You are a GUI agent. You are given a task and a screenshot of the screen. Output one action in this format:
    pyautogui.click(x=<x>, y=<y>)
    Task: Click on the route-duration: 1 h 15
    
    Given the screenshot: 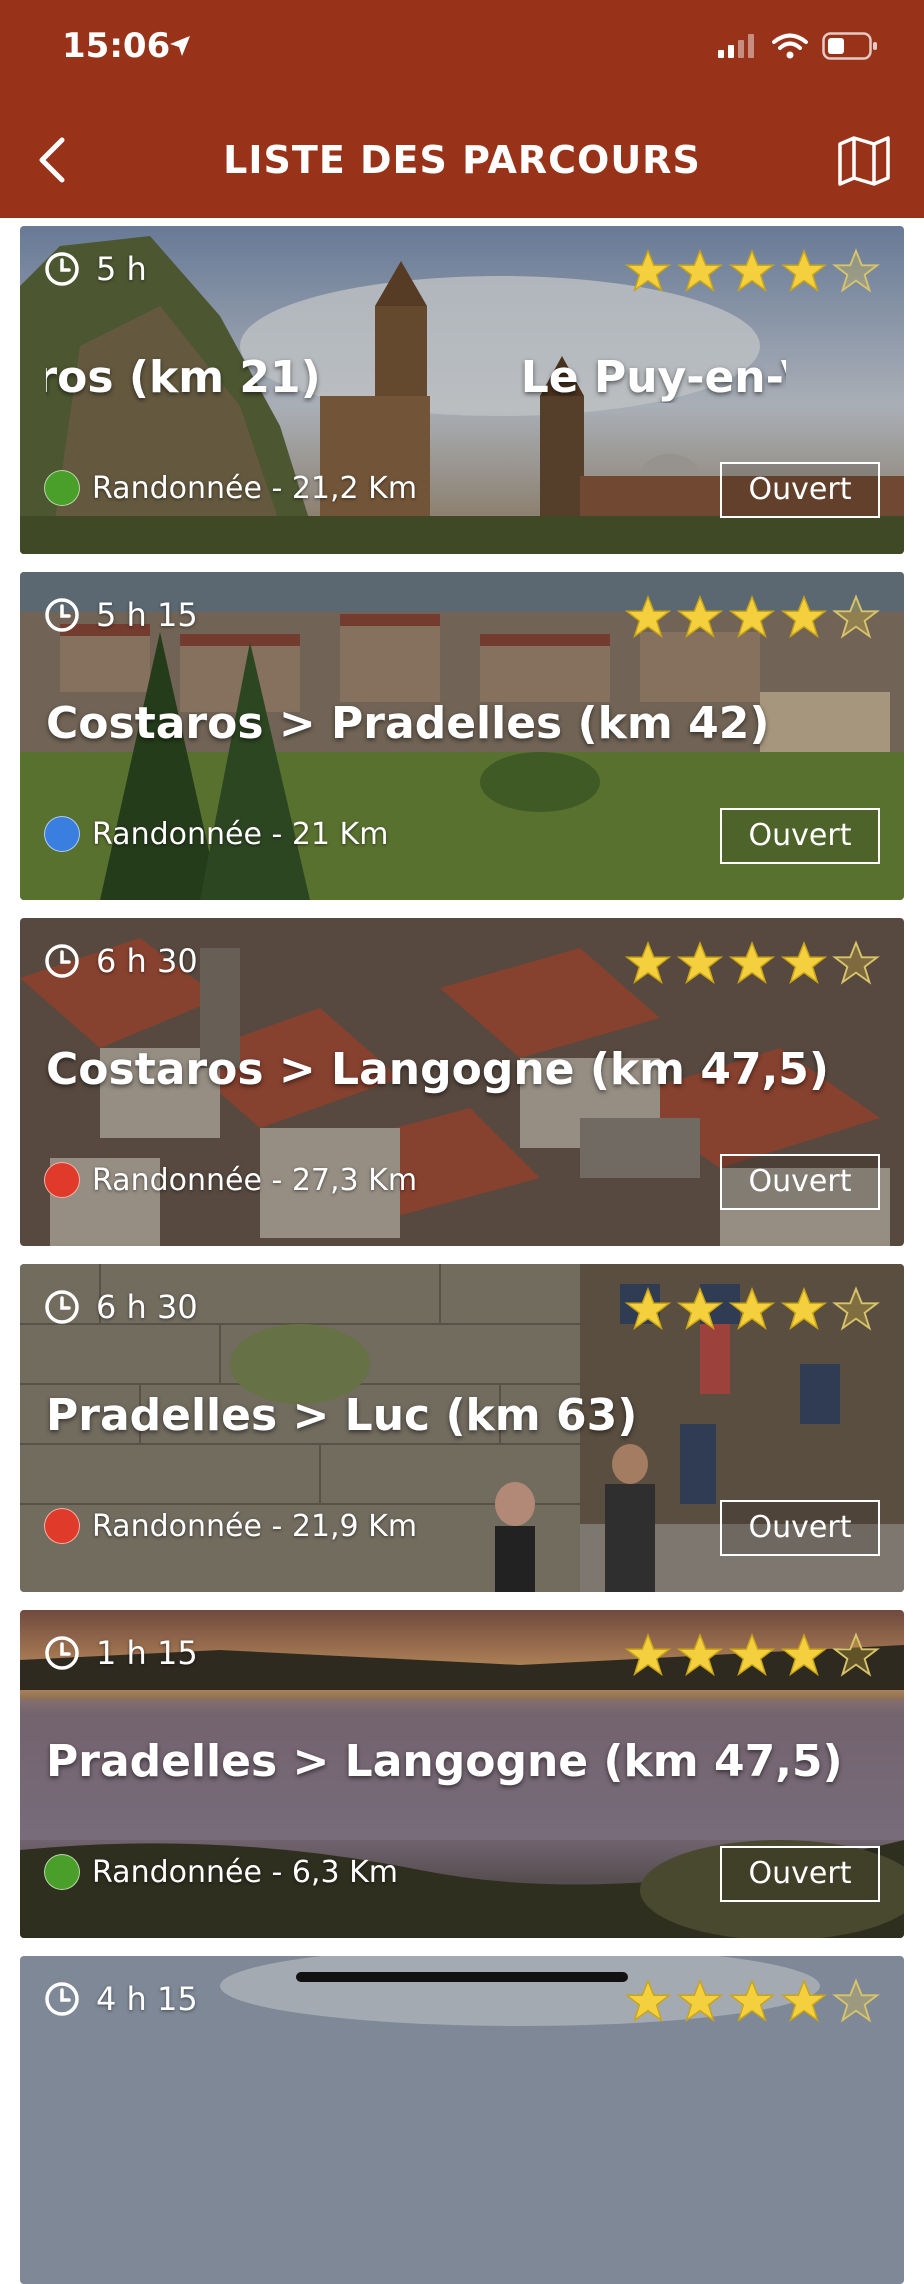 What is the action you would take?
    pyautogui.click(x=121, y=1653)
    